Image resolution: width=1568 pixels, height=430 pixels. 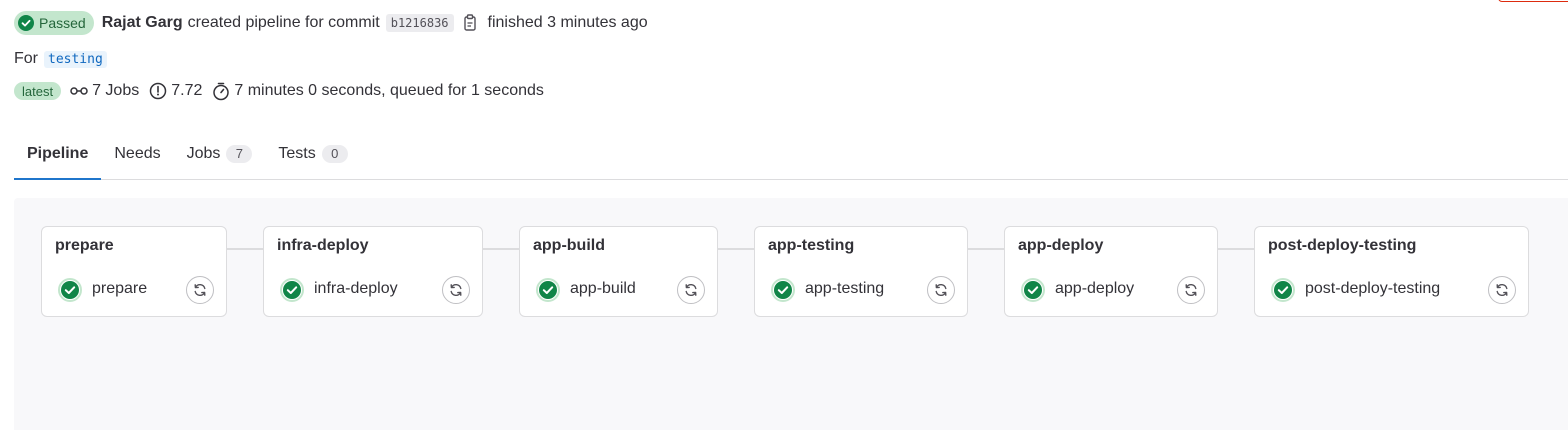 What do you see at coordinates (84, 245) in the screenshot?
I see `stage-title: prepare` at bounding box center [84, 245].